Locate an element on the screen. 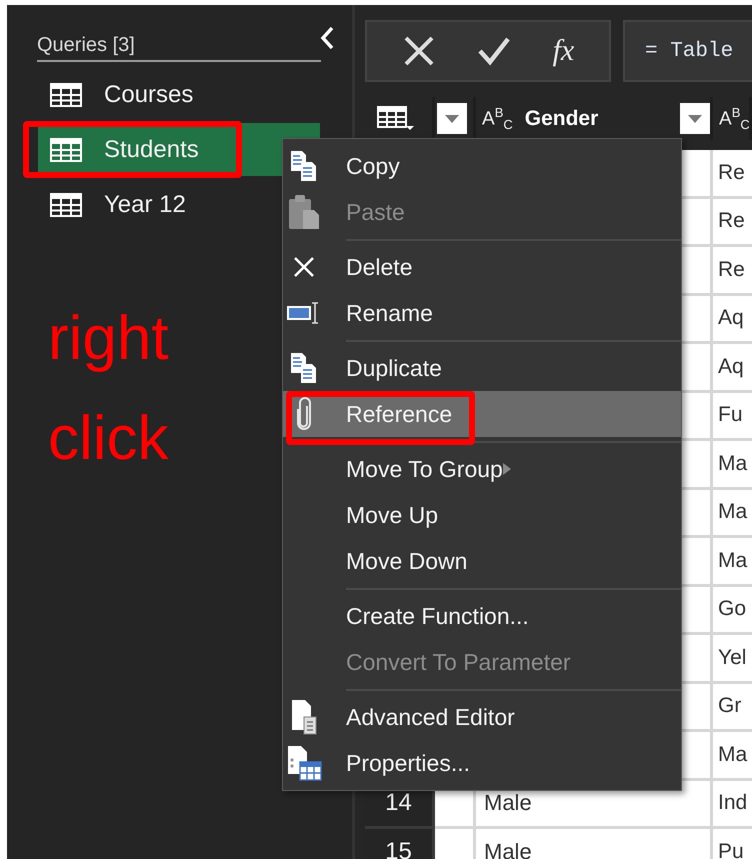  table-cell: Male is located at coordinates (594, 844).